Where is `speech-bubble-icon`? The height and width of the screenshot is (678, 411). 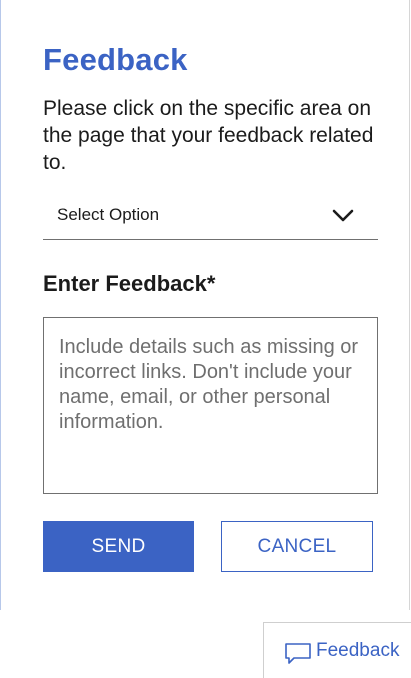 speech-bubble-icon is located at coordinates (298, 653).